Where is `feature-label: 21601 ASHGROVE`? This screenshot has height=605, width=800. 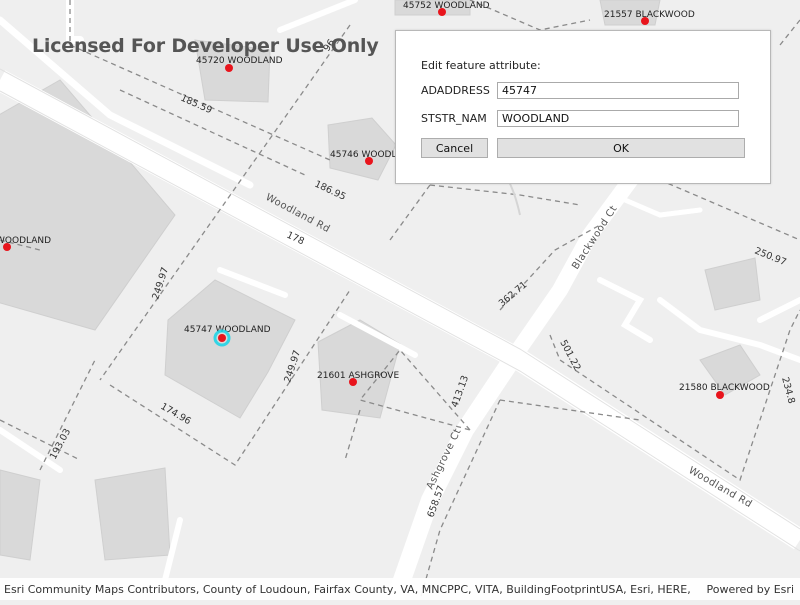
feature-label: 21601 ASHGROVE is located at coordinates (358, 376).